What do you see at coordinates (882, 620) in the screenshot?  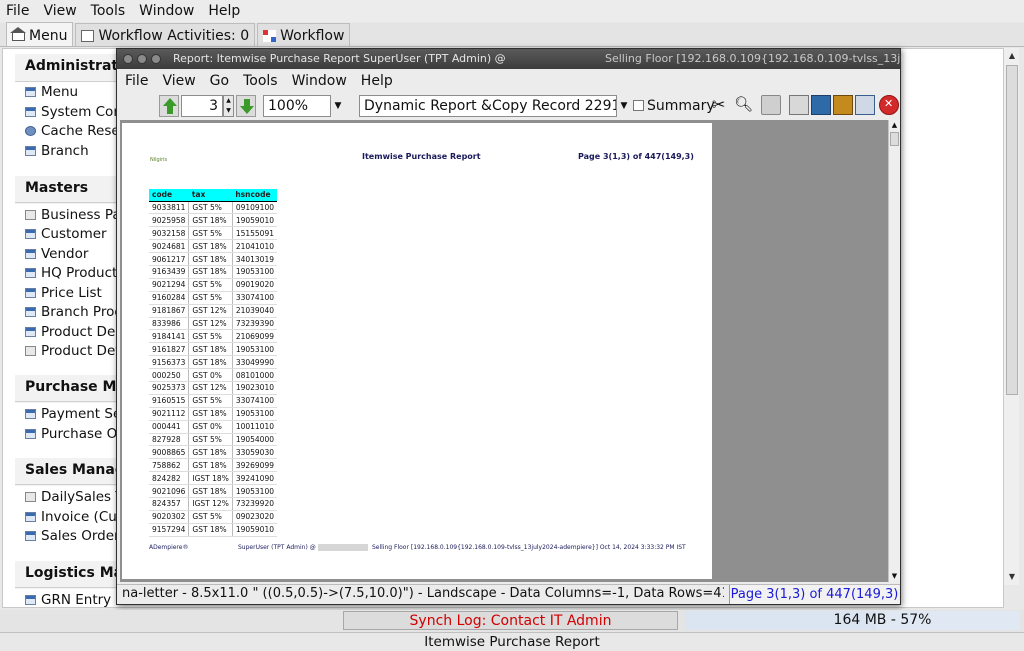 I see `memory-label: 164 MB - 57%` at bounding box center [882, 620].